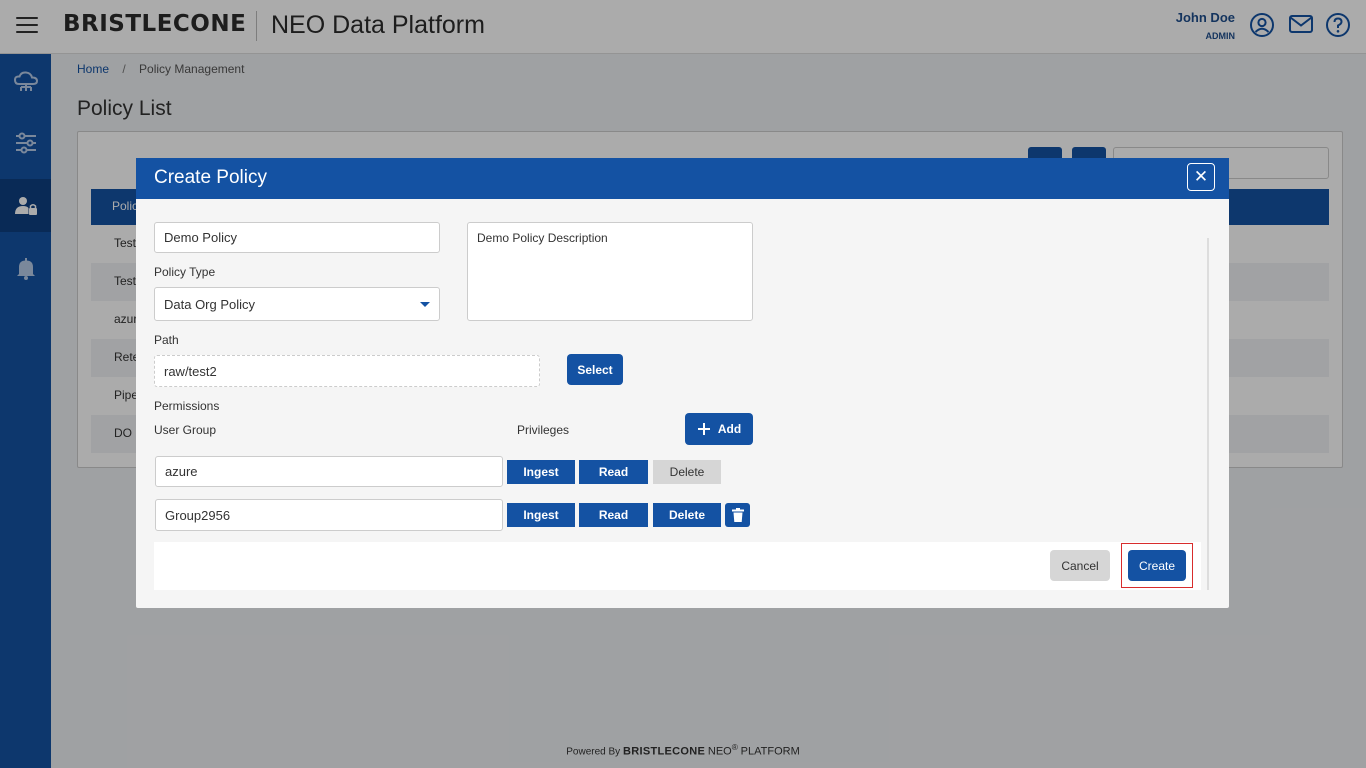  What do you see at coordinates (1208, 414) in the screenshot?
I see `dialog-scrollbar` at bounding box center [1208, 414].